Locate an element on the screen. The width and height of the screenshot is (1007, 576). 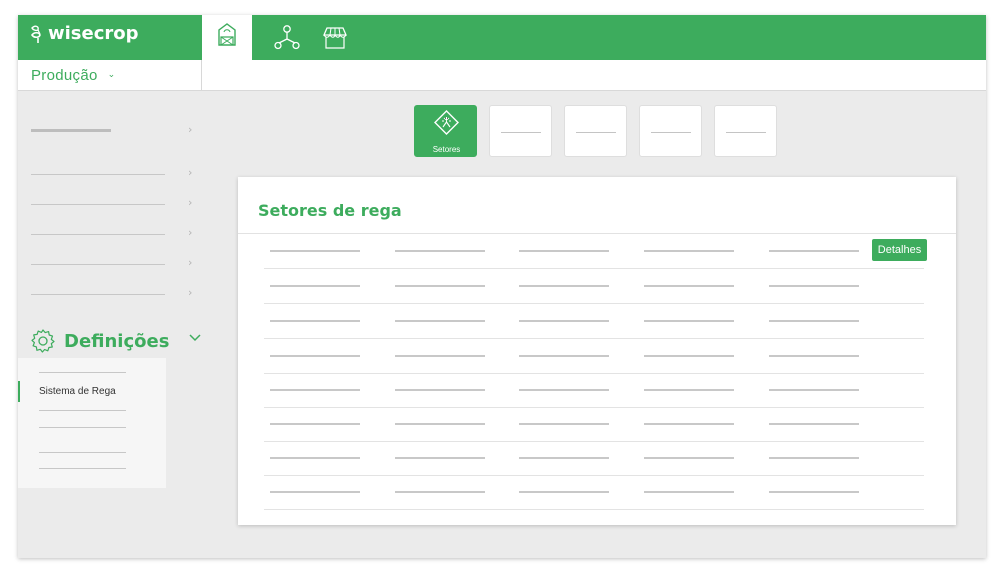
wisecrop-logo: wisecrop is located at coordinates (84, 33).